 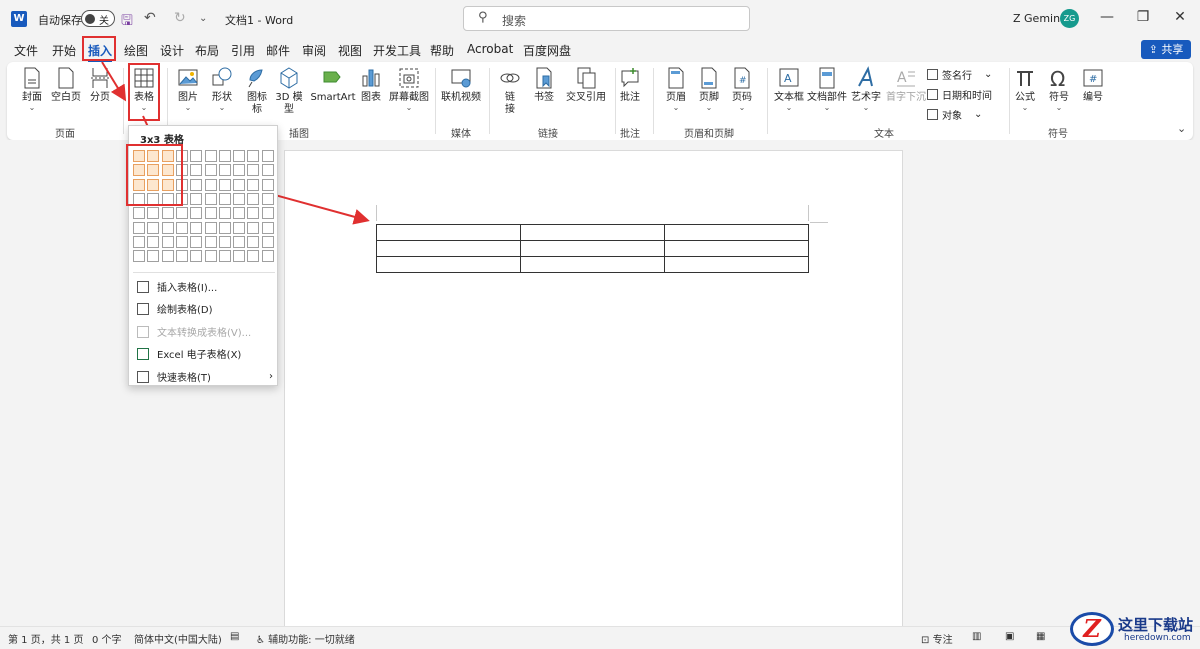 I want to click on blank-page-button: 空白页, so click(x=66, y=85).